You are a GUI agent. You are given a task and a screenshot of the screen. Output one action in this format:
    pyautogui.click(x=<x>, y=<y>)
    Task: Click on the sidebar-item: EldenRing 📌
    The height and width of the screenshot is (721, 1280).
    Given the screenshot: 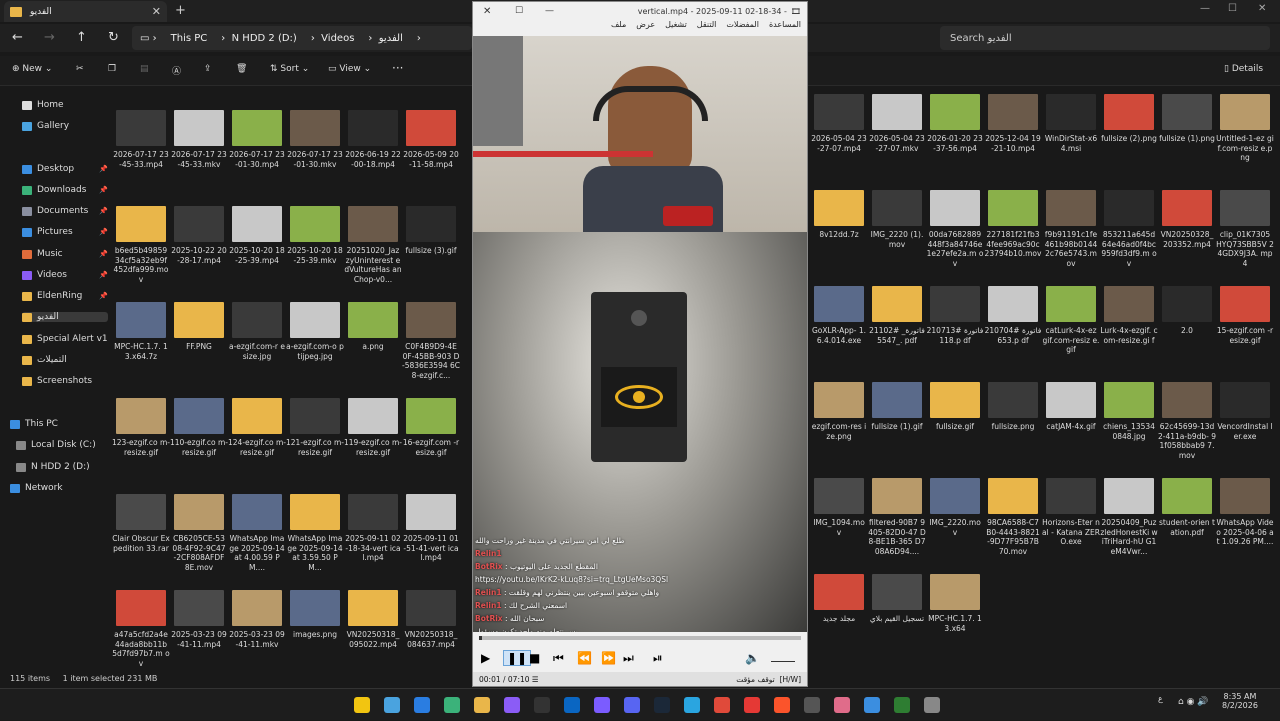 What is the action you would take?
    pyautogui.click(x=65, y=296)
    